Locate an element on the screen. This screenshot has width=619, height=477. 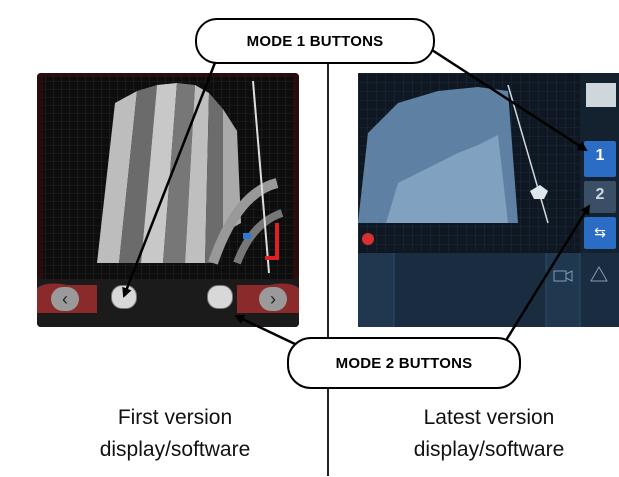
new-mode1-key: 1 is located at coordinates (600, 155).